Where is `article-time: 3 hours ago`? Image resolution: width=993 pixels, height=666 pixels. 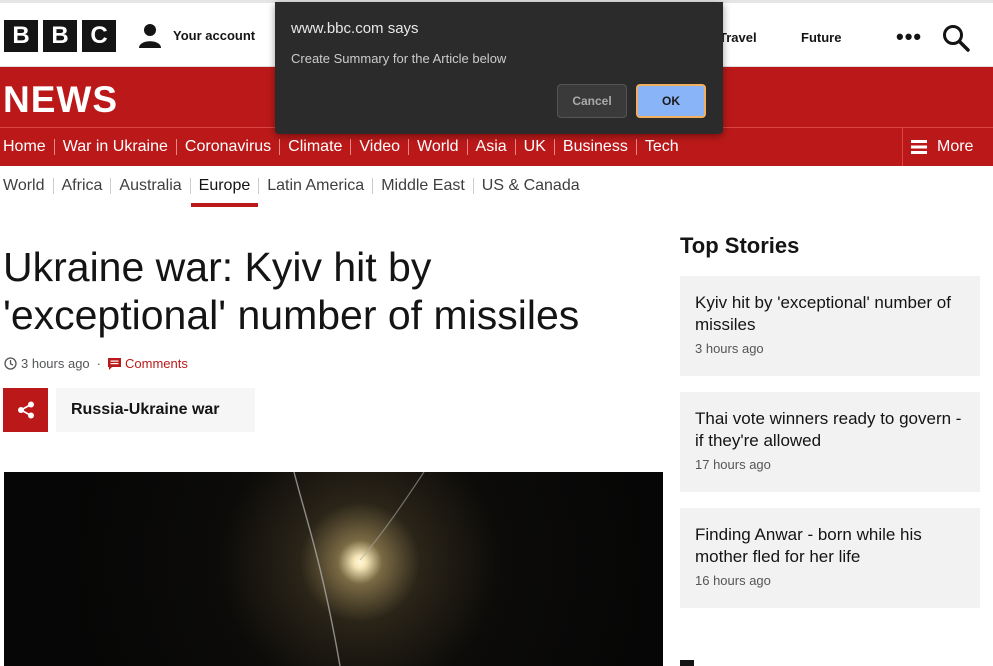
article-time: 3 hours ago is located at coordinates (55, 363).